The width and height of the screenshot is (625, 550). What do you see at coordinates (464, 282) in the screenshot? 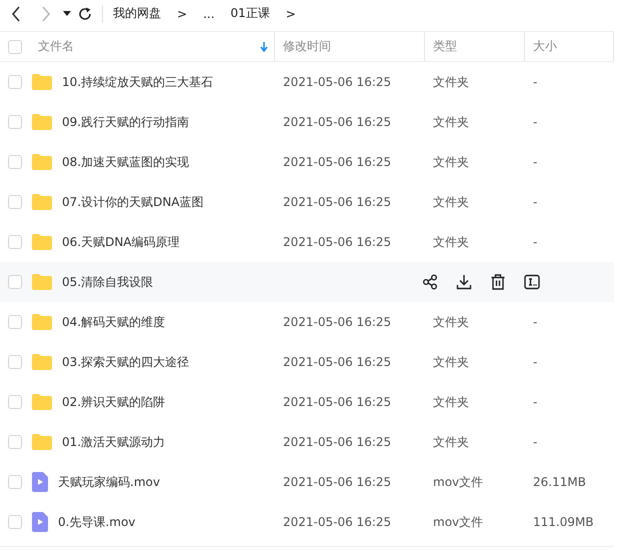
I see `download-icon` at bounding box center [464, 282].